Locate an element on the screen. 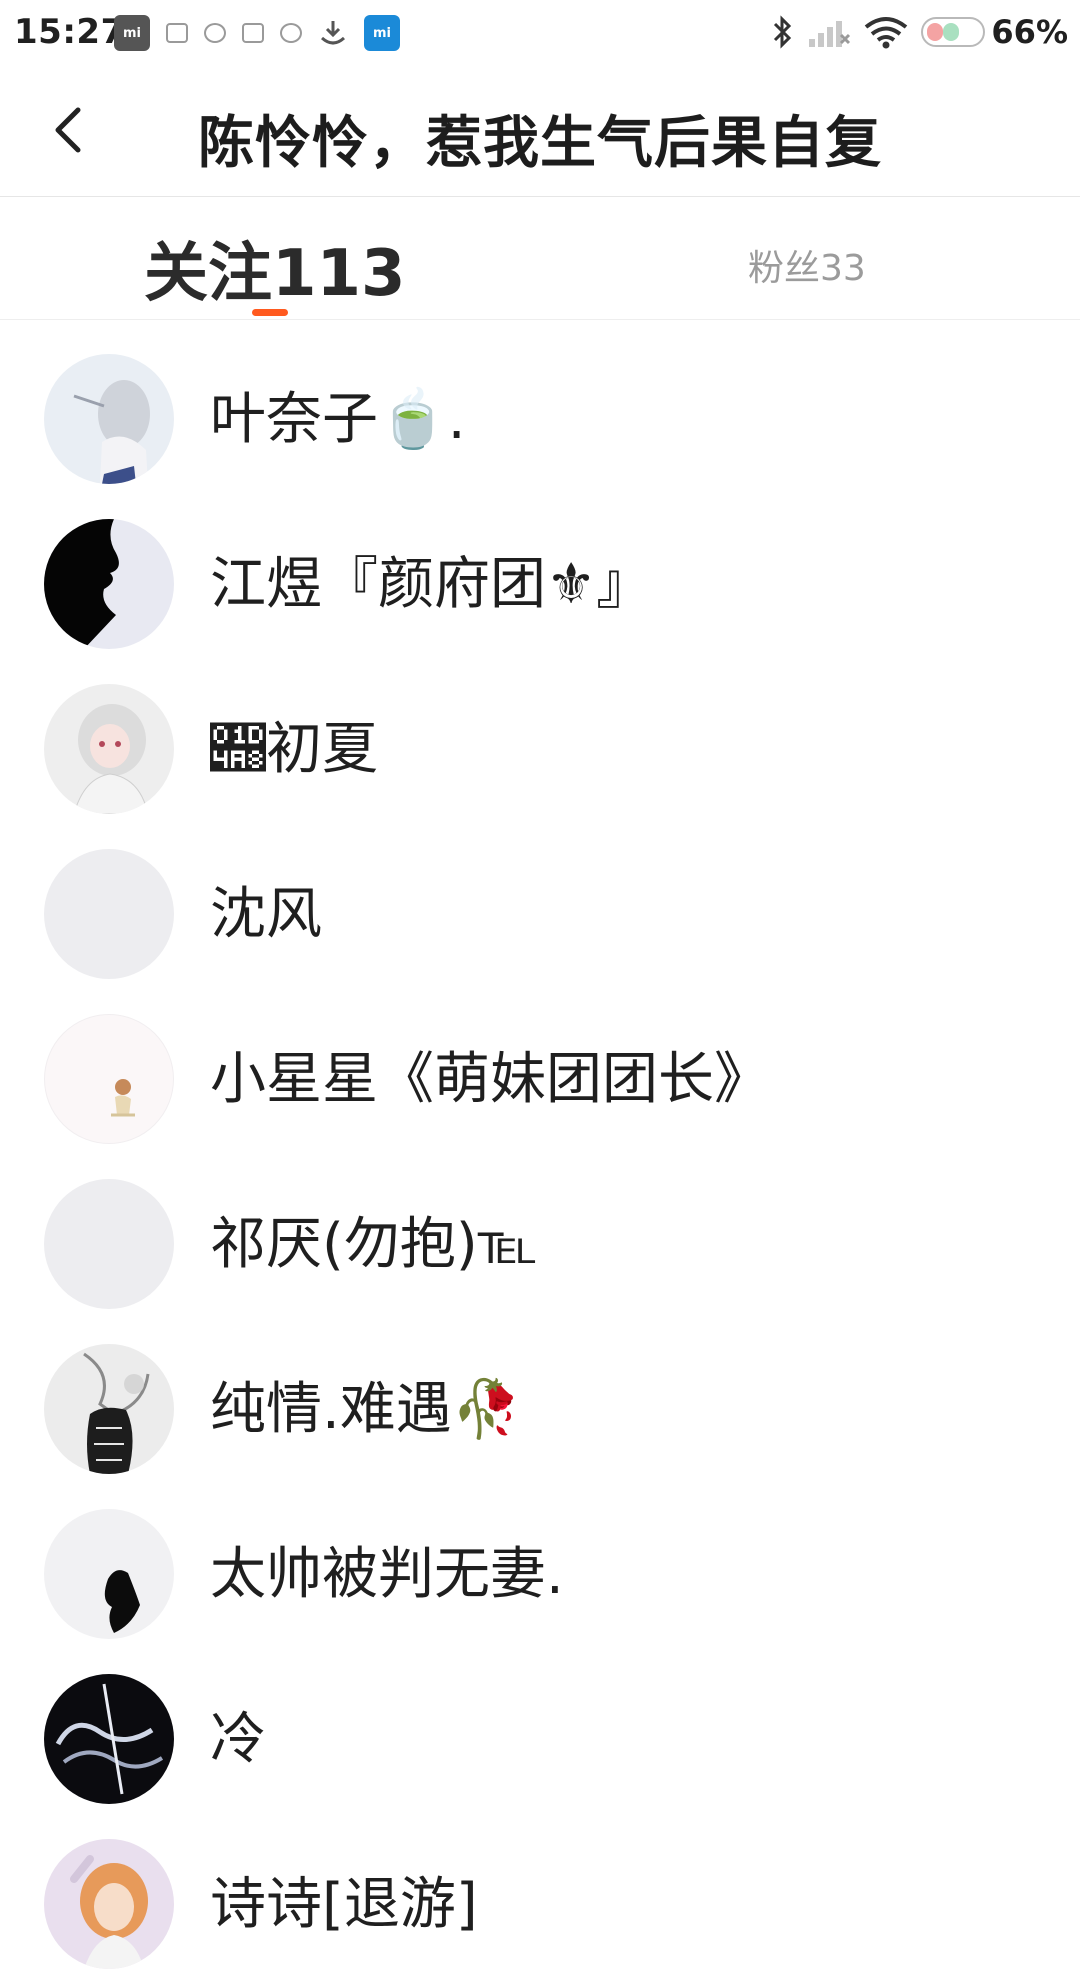  cloud-icon is located at coordinates (215, 33).